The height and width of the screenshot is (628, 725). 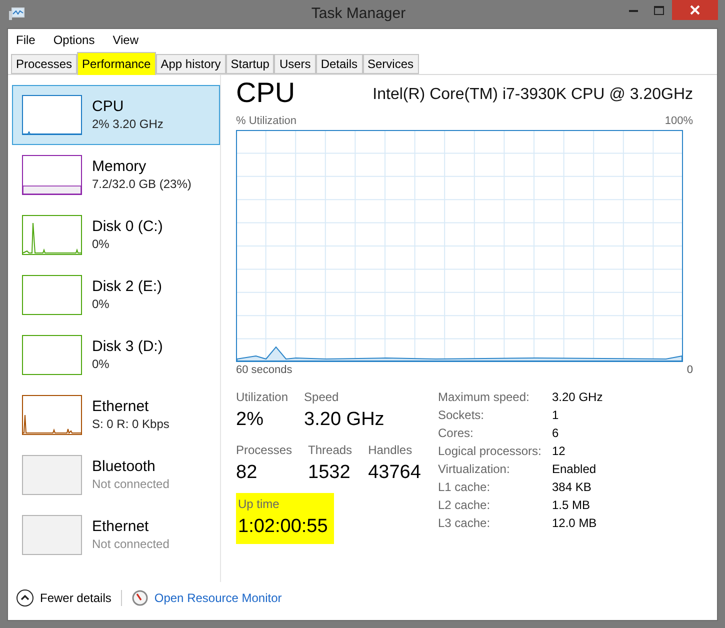 What do you see at coordinates (264, 450) in the screenshot?
I see `stat-label: Processes` at bounding box center [264, 450].